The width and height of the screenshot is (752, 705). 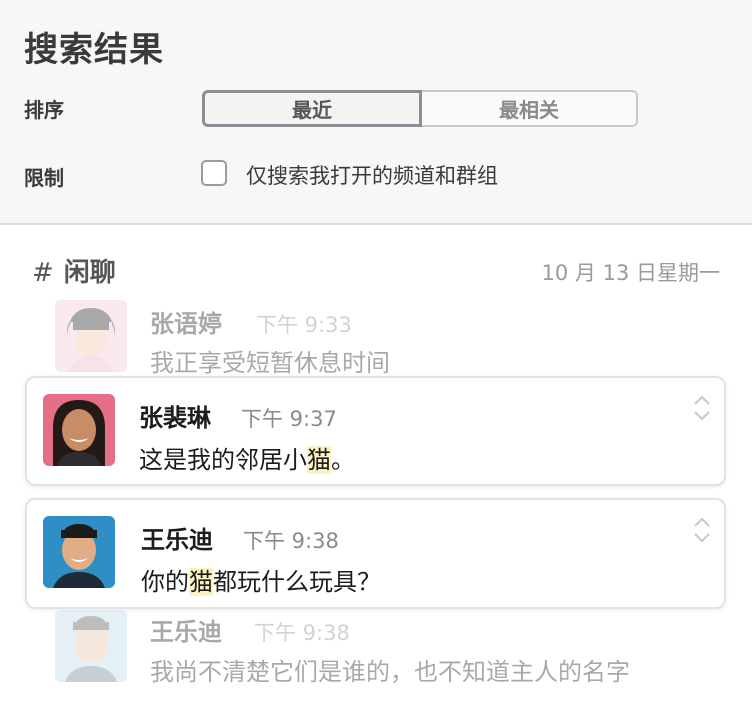 I want to click on limit-label: 限制, so click(x=44, y=178).